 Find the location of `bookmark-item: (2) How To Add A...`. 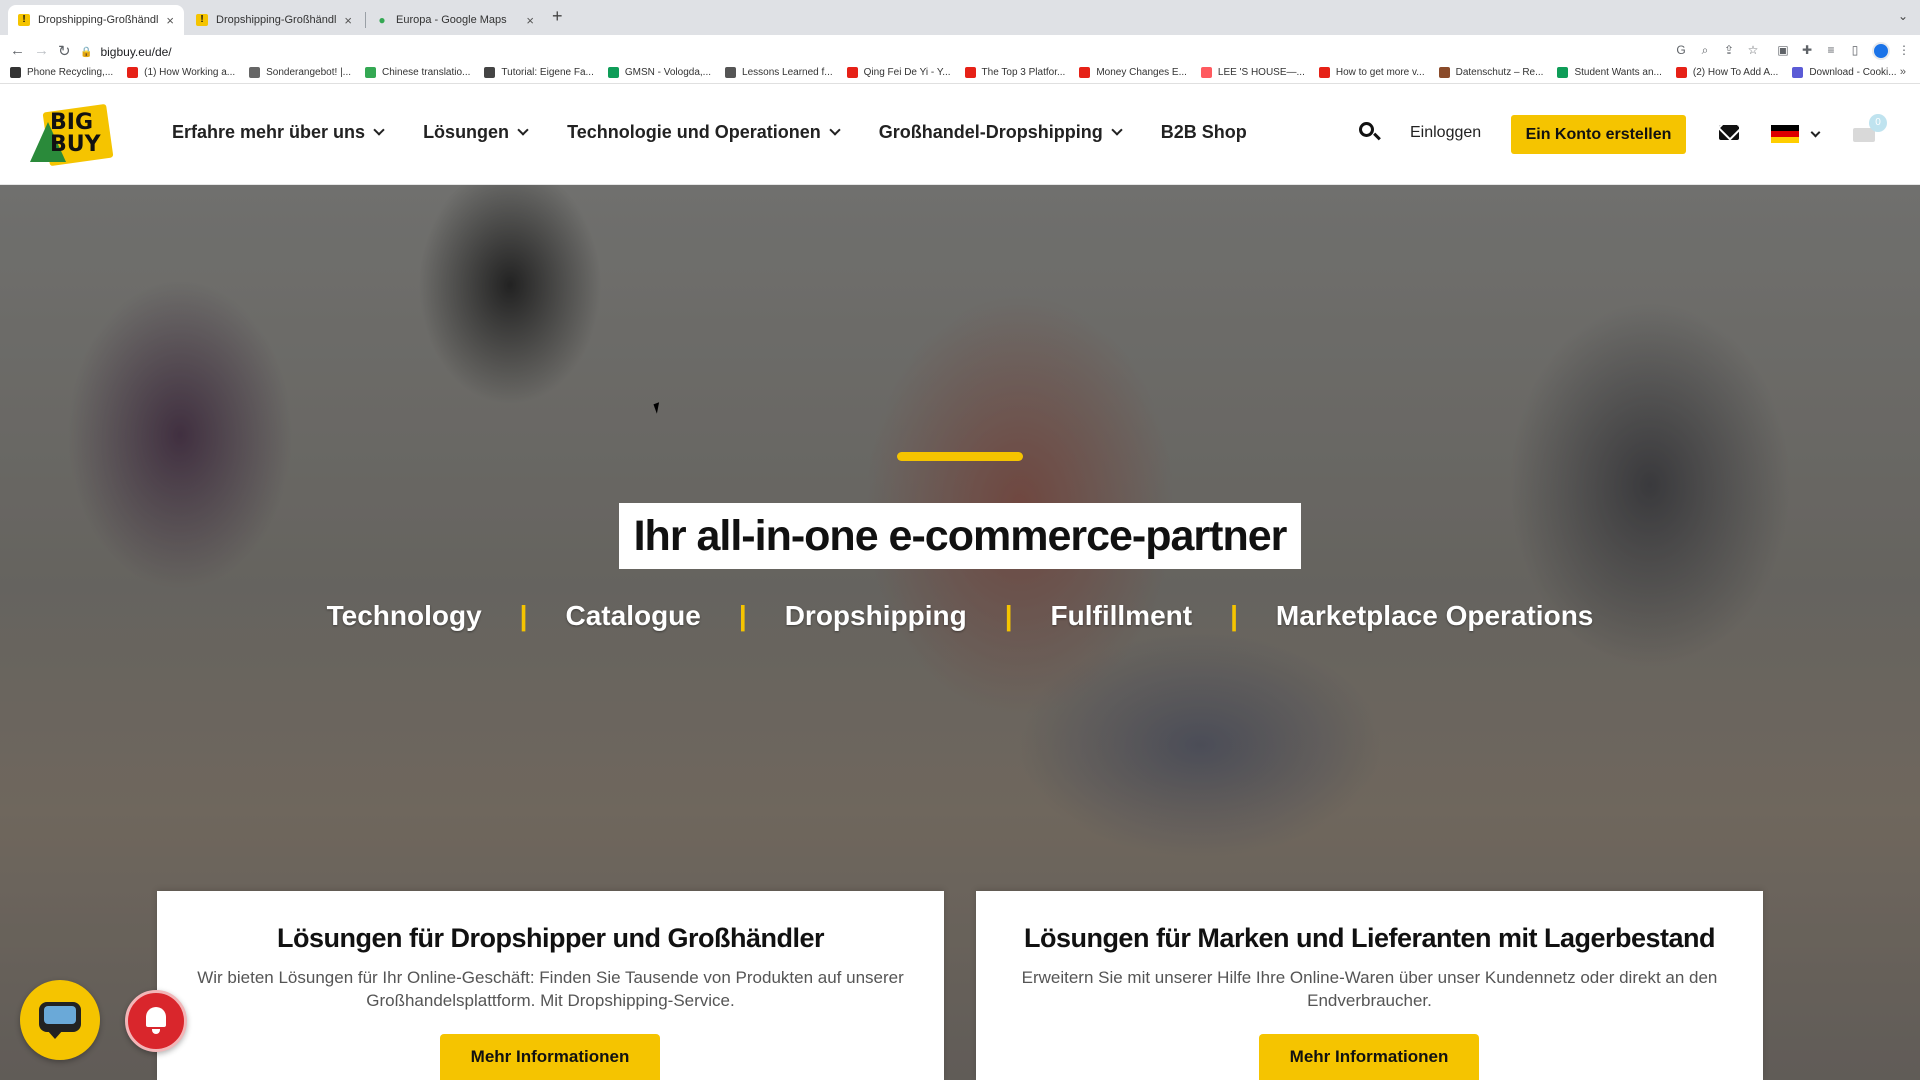

bookmark-item: (2) How To Add A... is located at coordinates (1726, 72).